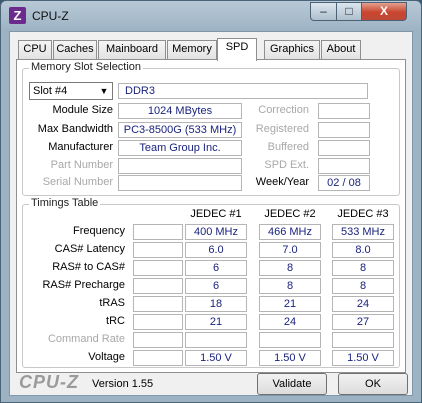 This screenshot has width=422, height=403. Describe the element at coordinates (344, 183) in the screenshot. I see `week-year-value: 02 / 08` at that location.